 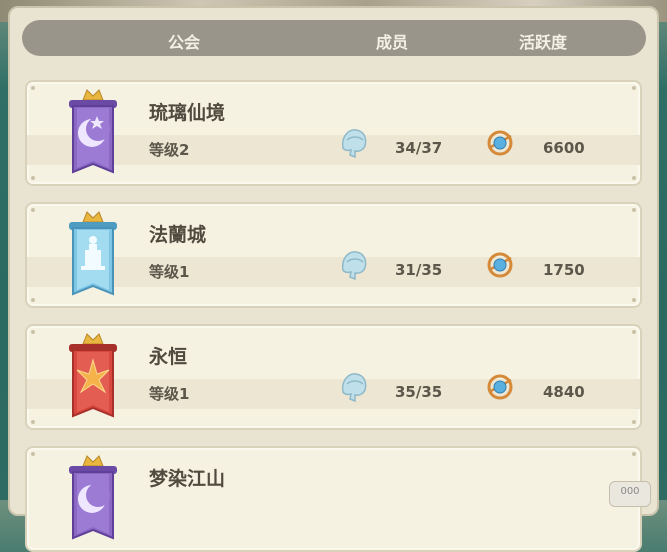 I want to click on guild-activity: 4840, so click(x=564, y=392).